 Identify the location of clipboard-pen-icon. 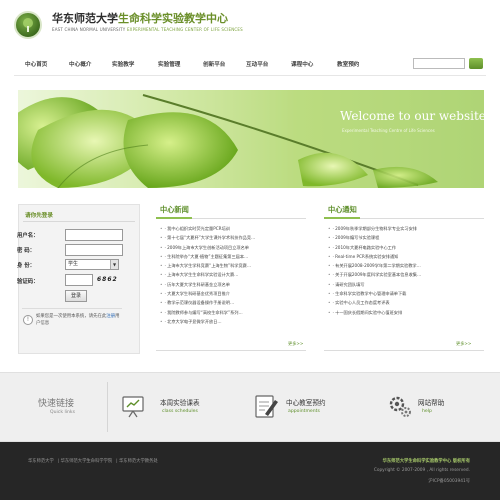
(266, 406).